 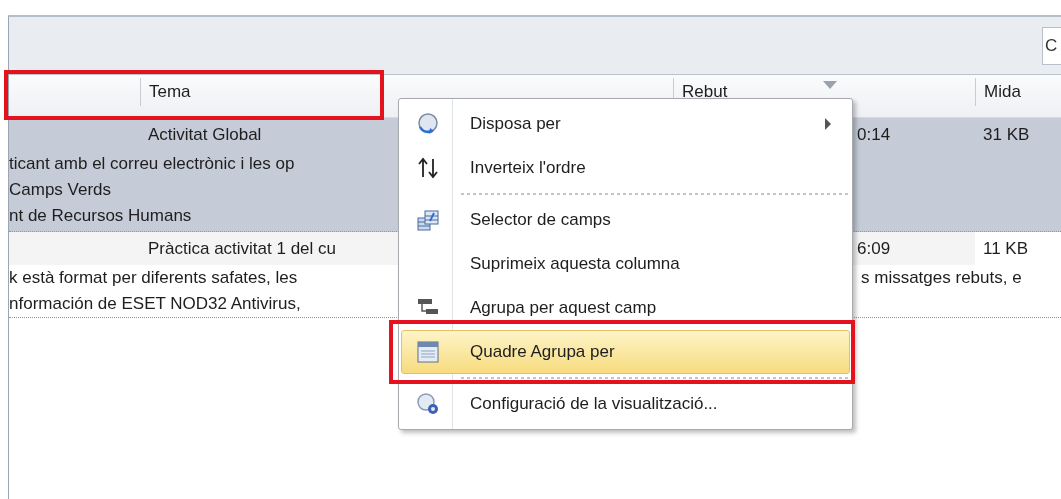 I want to click on message-preview-text: k està format per diferents safates, les, so click(x=154, y=278).